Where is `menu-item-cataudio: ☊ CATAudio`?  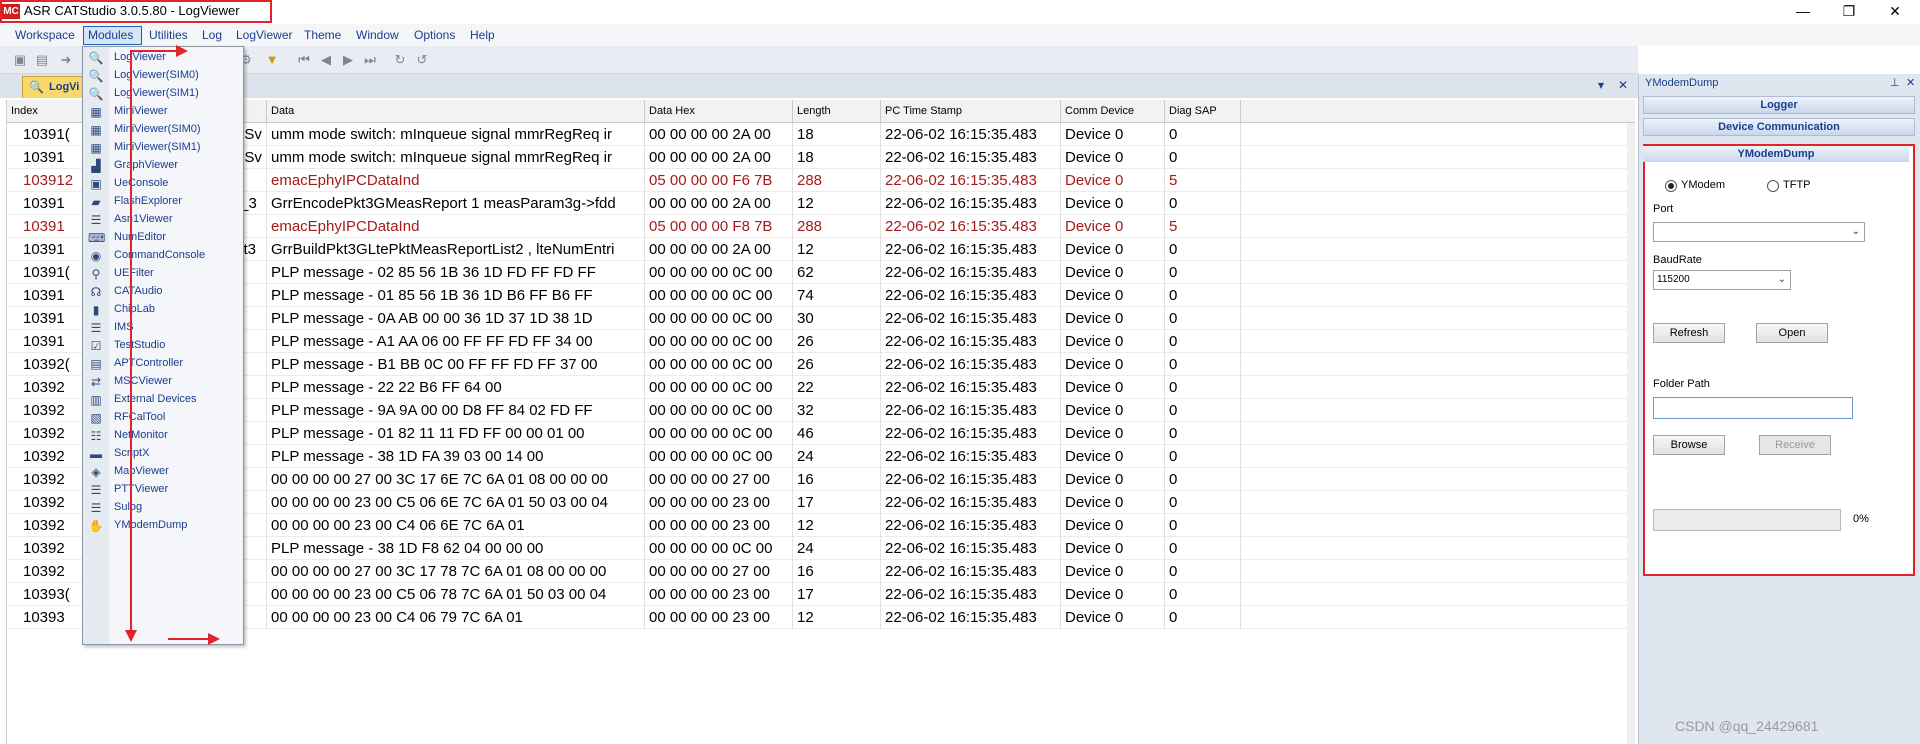 menu-item-cataudio: ☊ CATAudio is located at coordinates (163, 292).